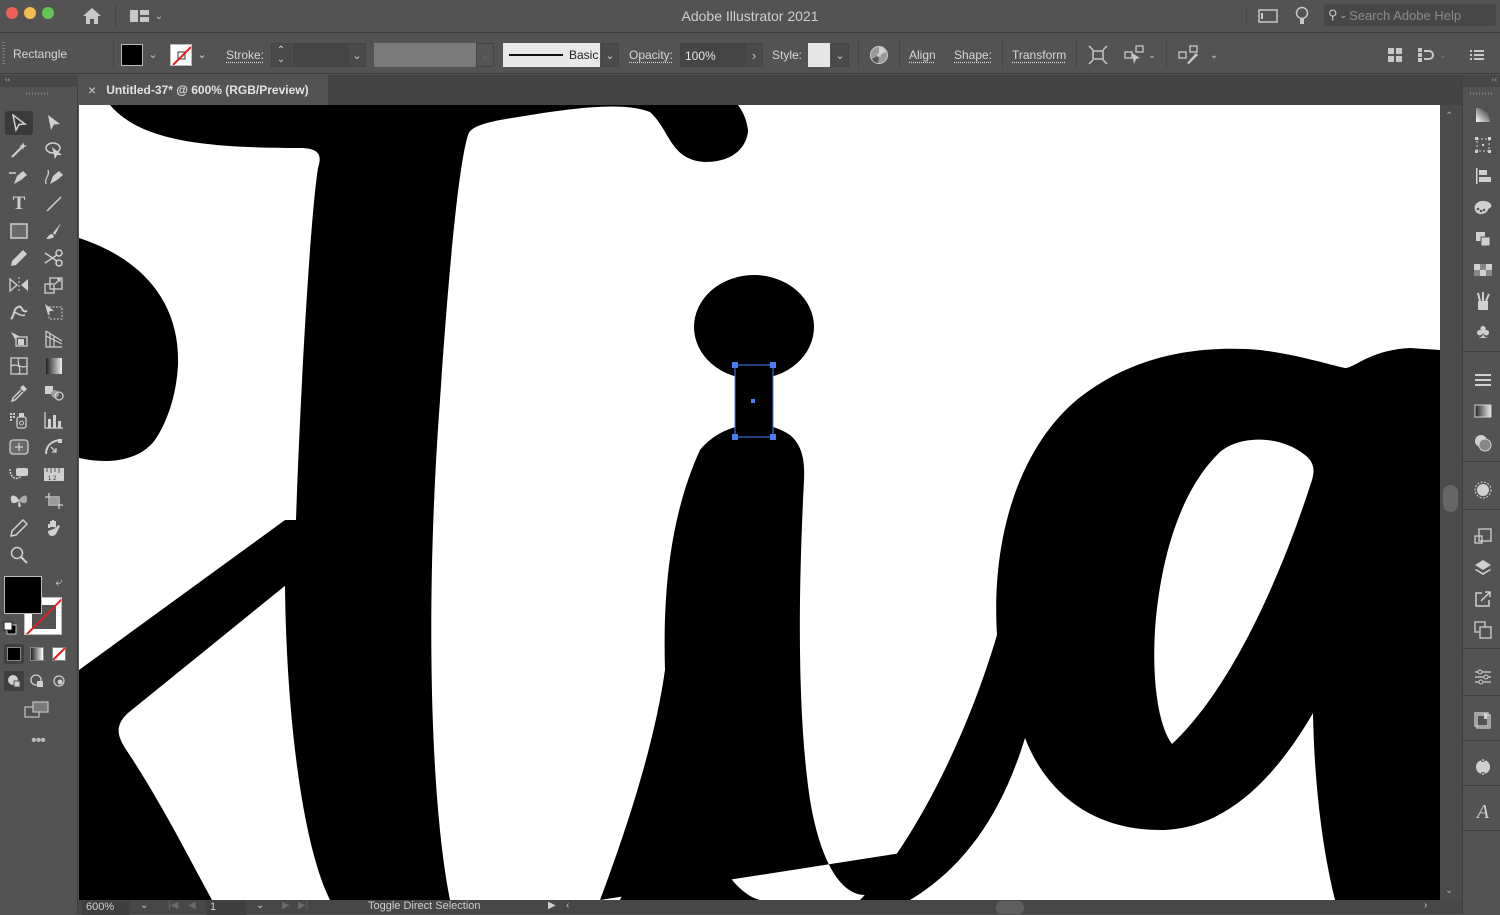 The width and height of the screenshot is (1500, 915). I want to click on symbol-sprayer-tool, so click(19, 420).